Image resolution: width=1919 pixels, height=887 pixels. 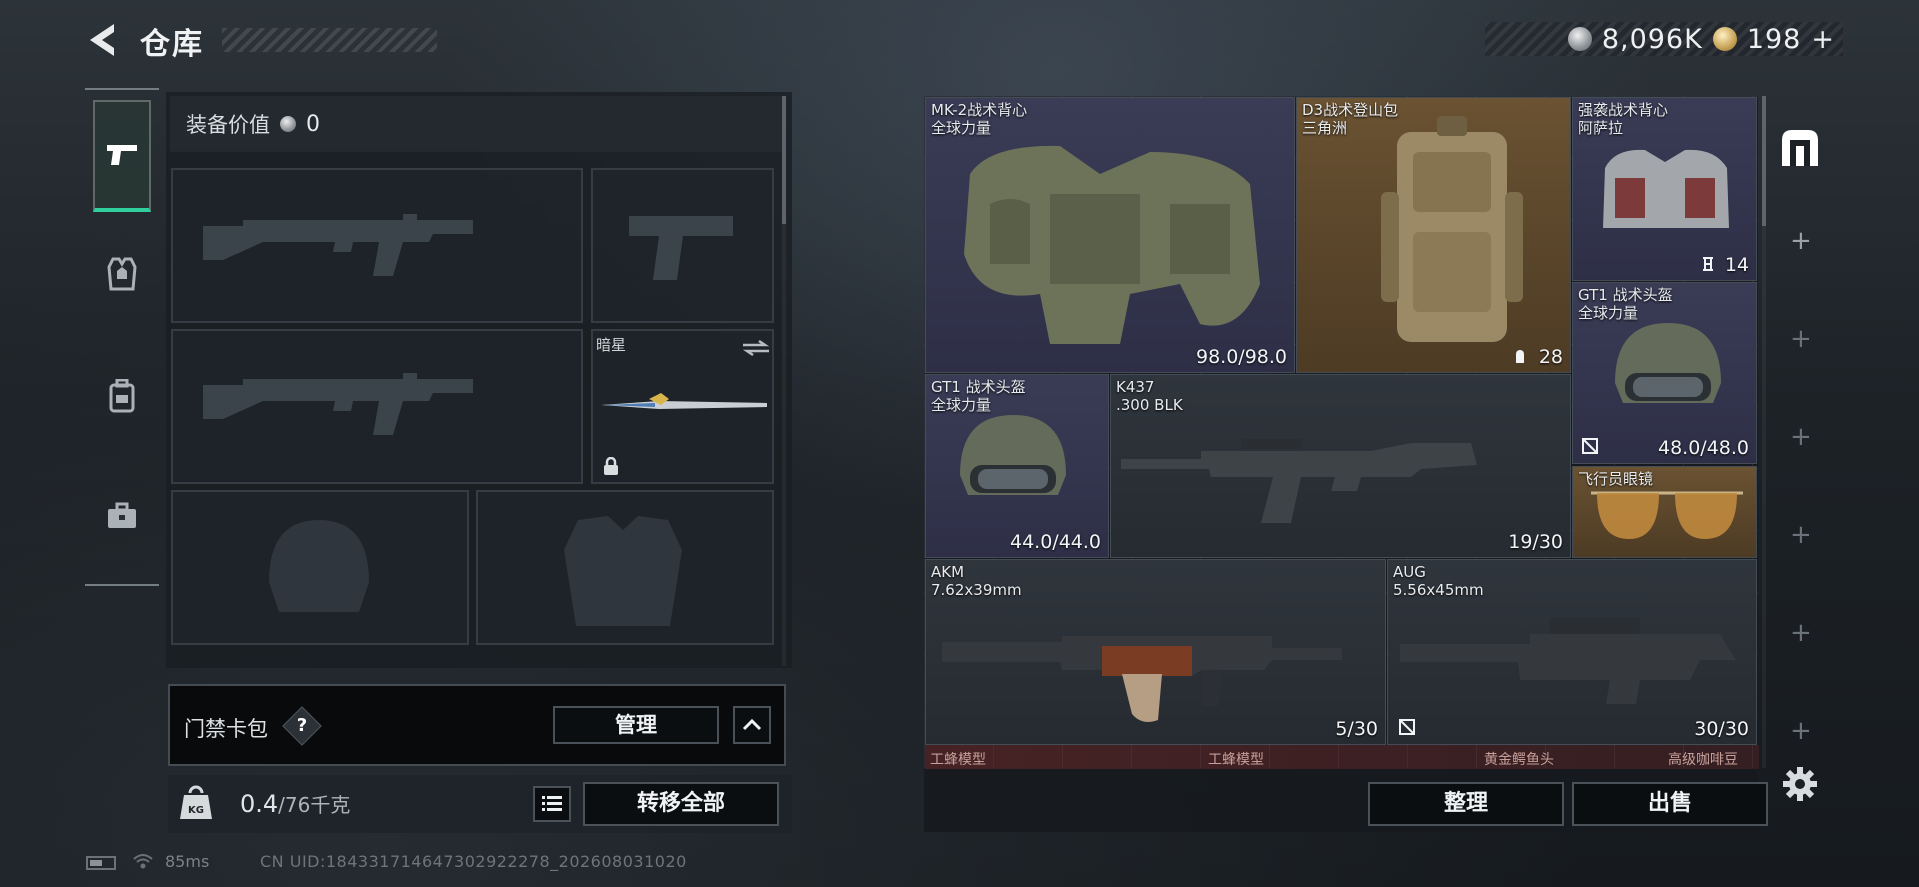 What do you see at coordinates (1149, 396) in the screenshot?
I see `item-name: K437.300 BLK` at bounding box center [1149, 396].